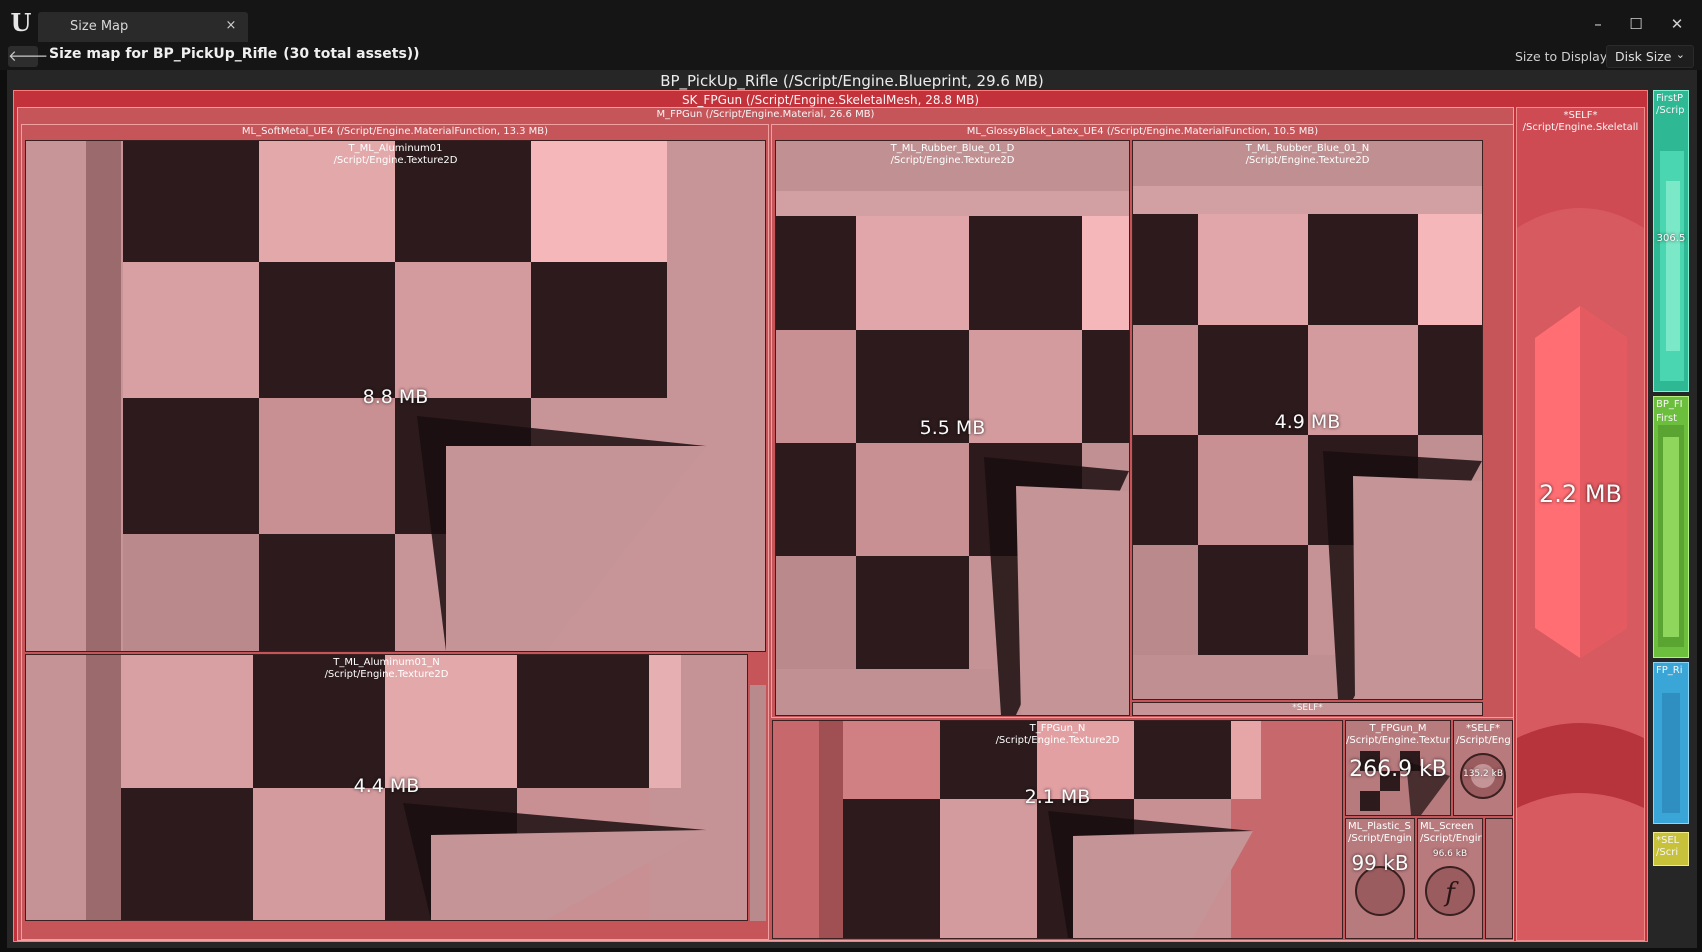 The width and height of the screenshot is (1702, 952). What do you see at coordinates (351, 54) in the screenshot?
I see `heading-total-assets: (30 total assets))` at bounding box center [351, 54].